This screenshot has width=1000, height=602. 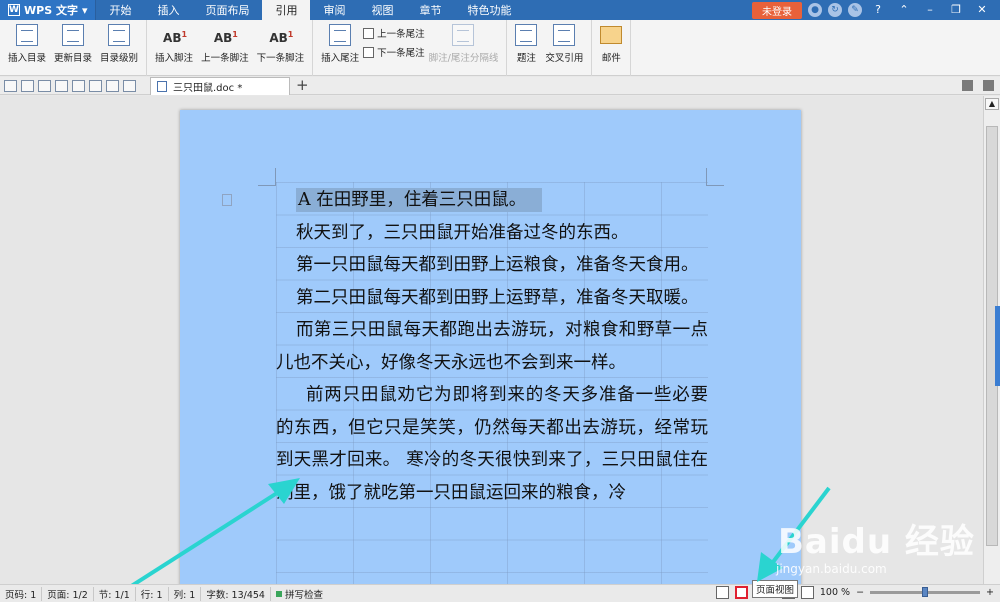 What do you see at coordinates (815, 10) in the screenshot?
I see `skin-icon: ●` at bounding box center [815, 10].